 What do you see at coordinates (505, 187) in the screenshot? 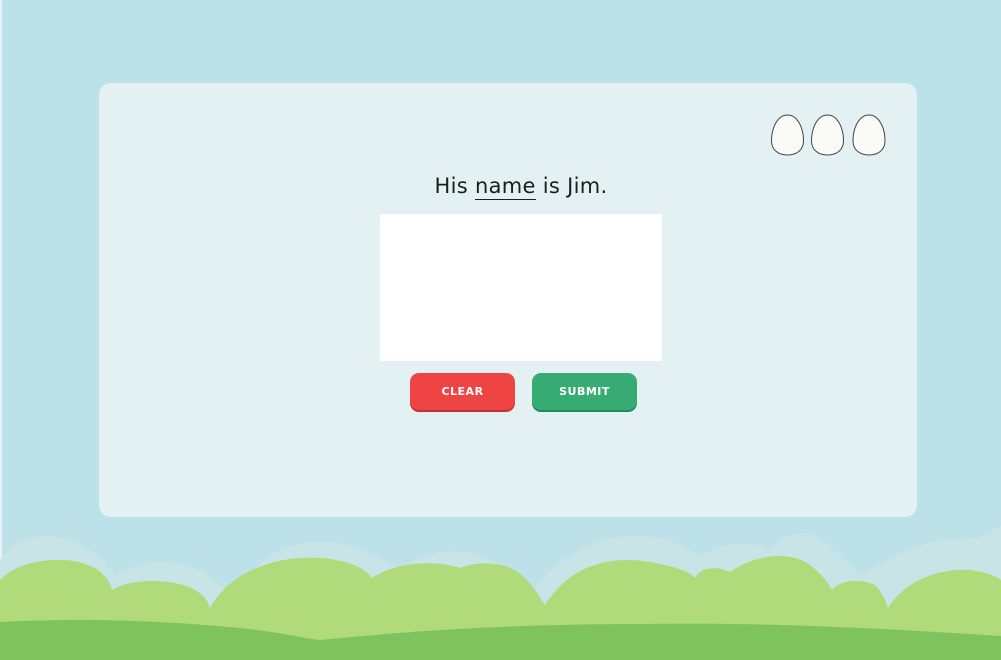
I see `prompt-target-word: name` at bounding box center [505, 187].